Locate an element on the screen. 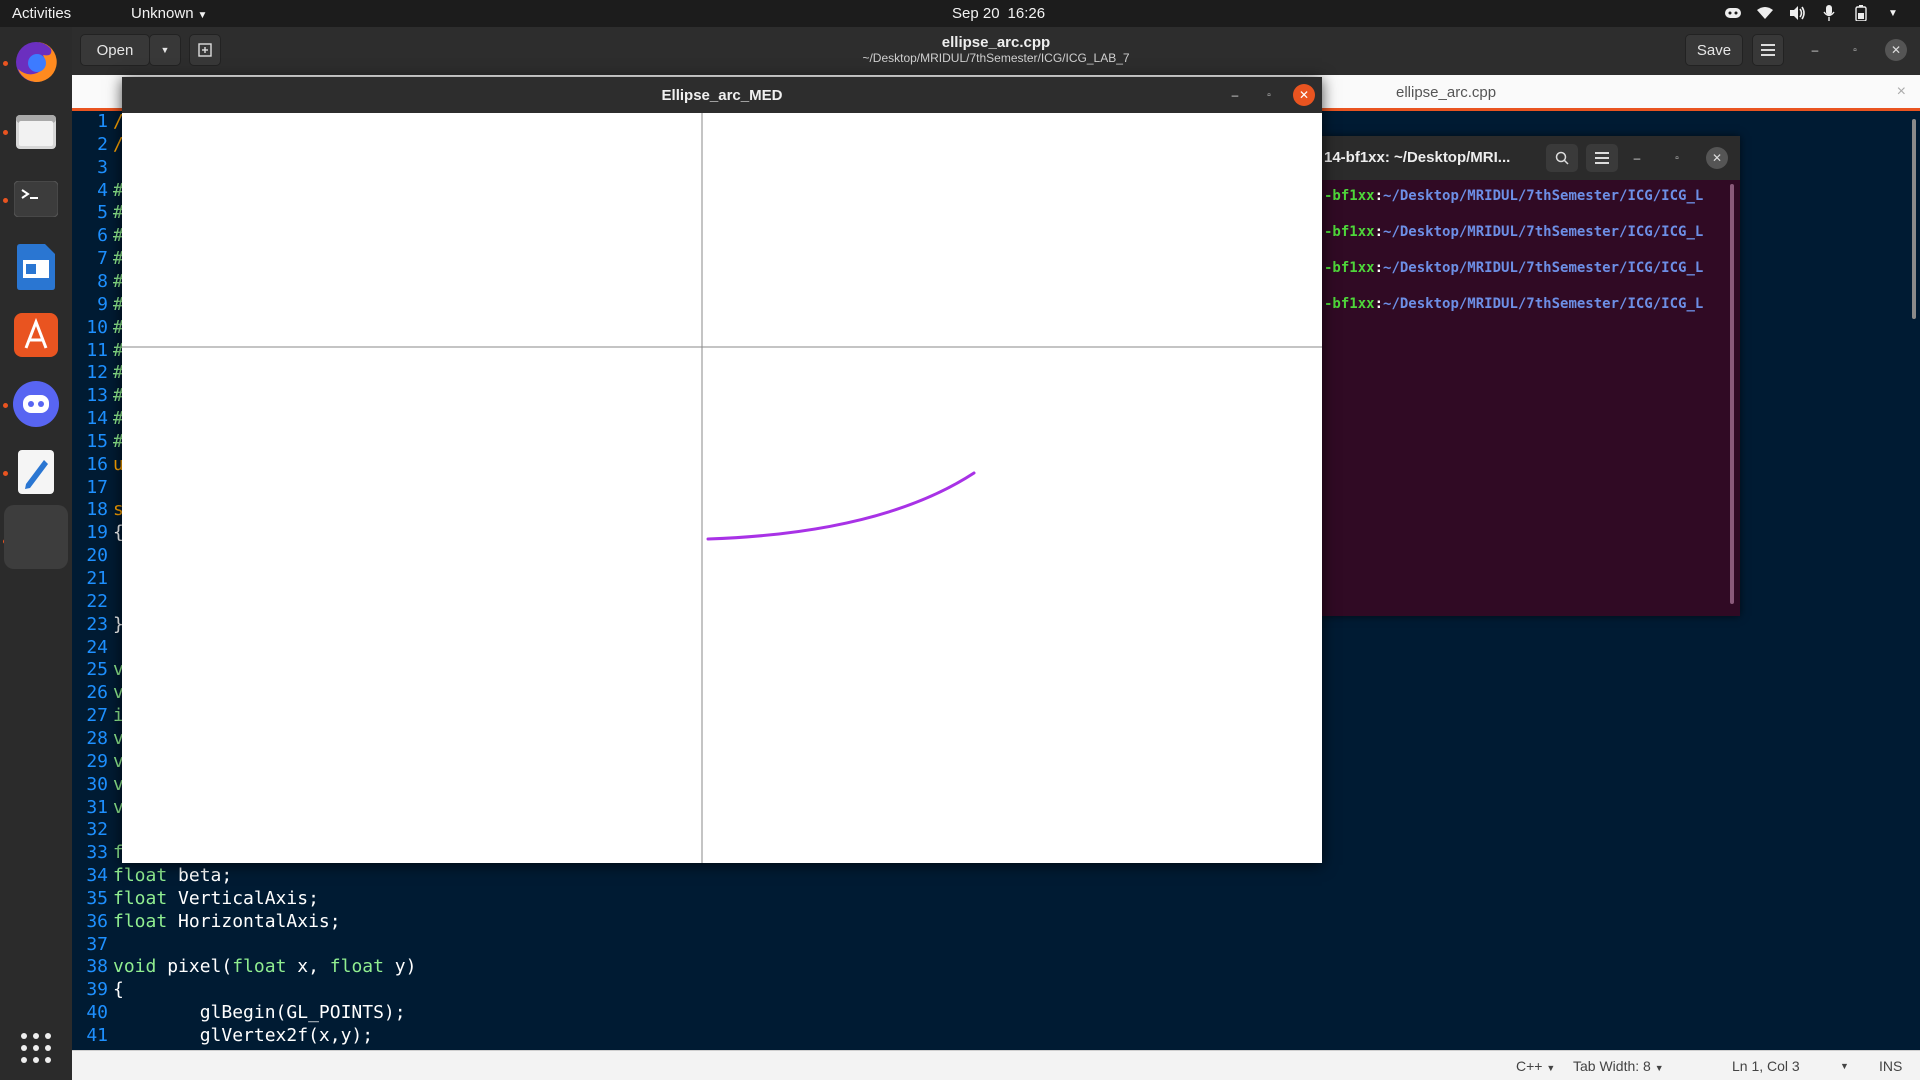 Image resolution: width=1920 pixels, height=1080 pixels. maximize-icon: ▫ is located at coordinates (1855, 50).